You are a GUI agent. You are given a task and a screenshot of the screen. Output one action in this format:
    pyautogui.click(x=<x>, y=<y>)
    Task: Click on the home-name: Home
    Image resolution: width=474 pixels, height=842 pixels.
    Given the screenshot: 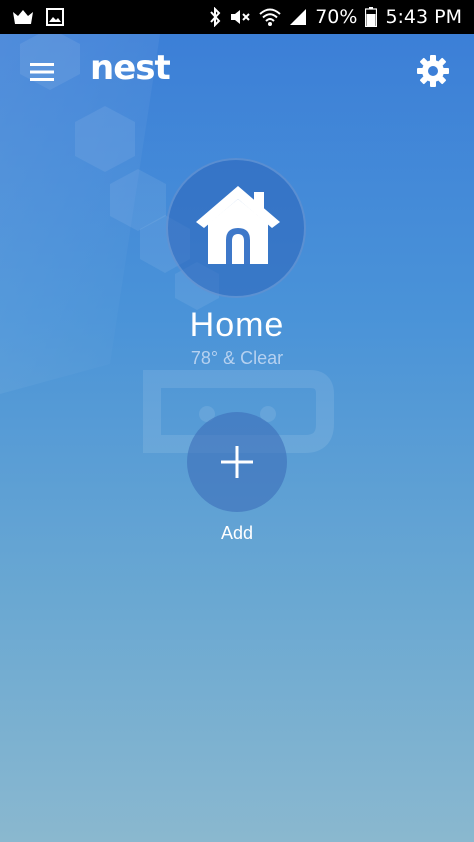 What is the action you would take?
    pyautogui.click(x=237, y=325)
    